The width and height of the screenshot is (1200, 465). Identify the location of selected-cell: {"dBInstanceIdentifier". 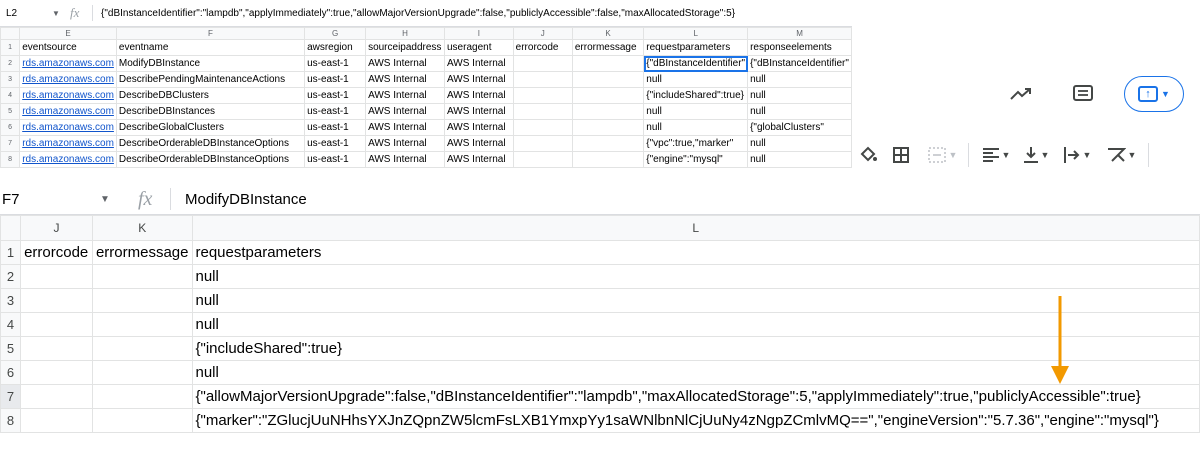
(696, 63).